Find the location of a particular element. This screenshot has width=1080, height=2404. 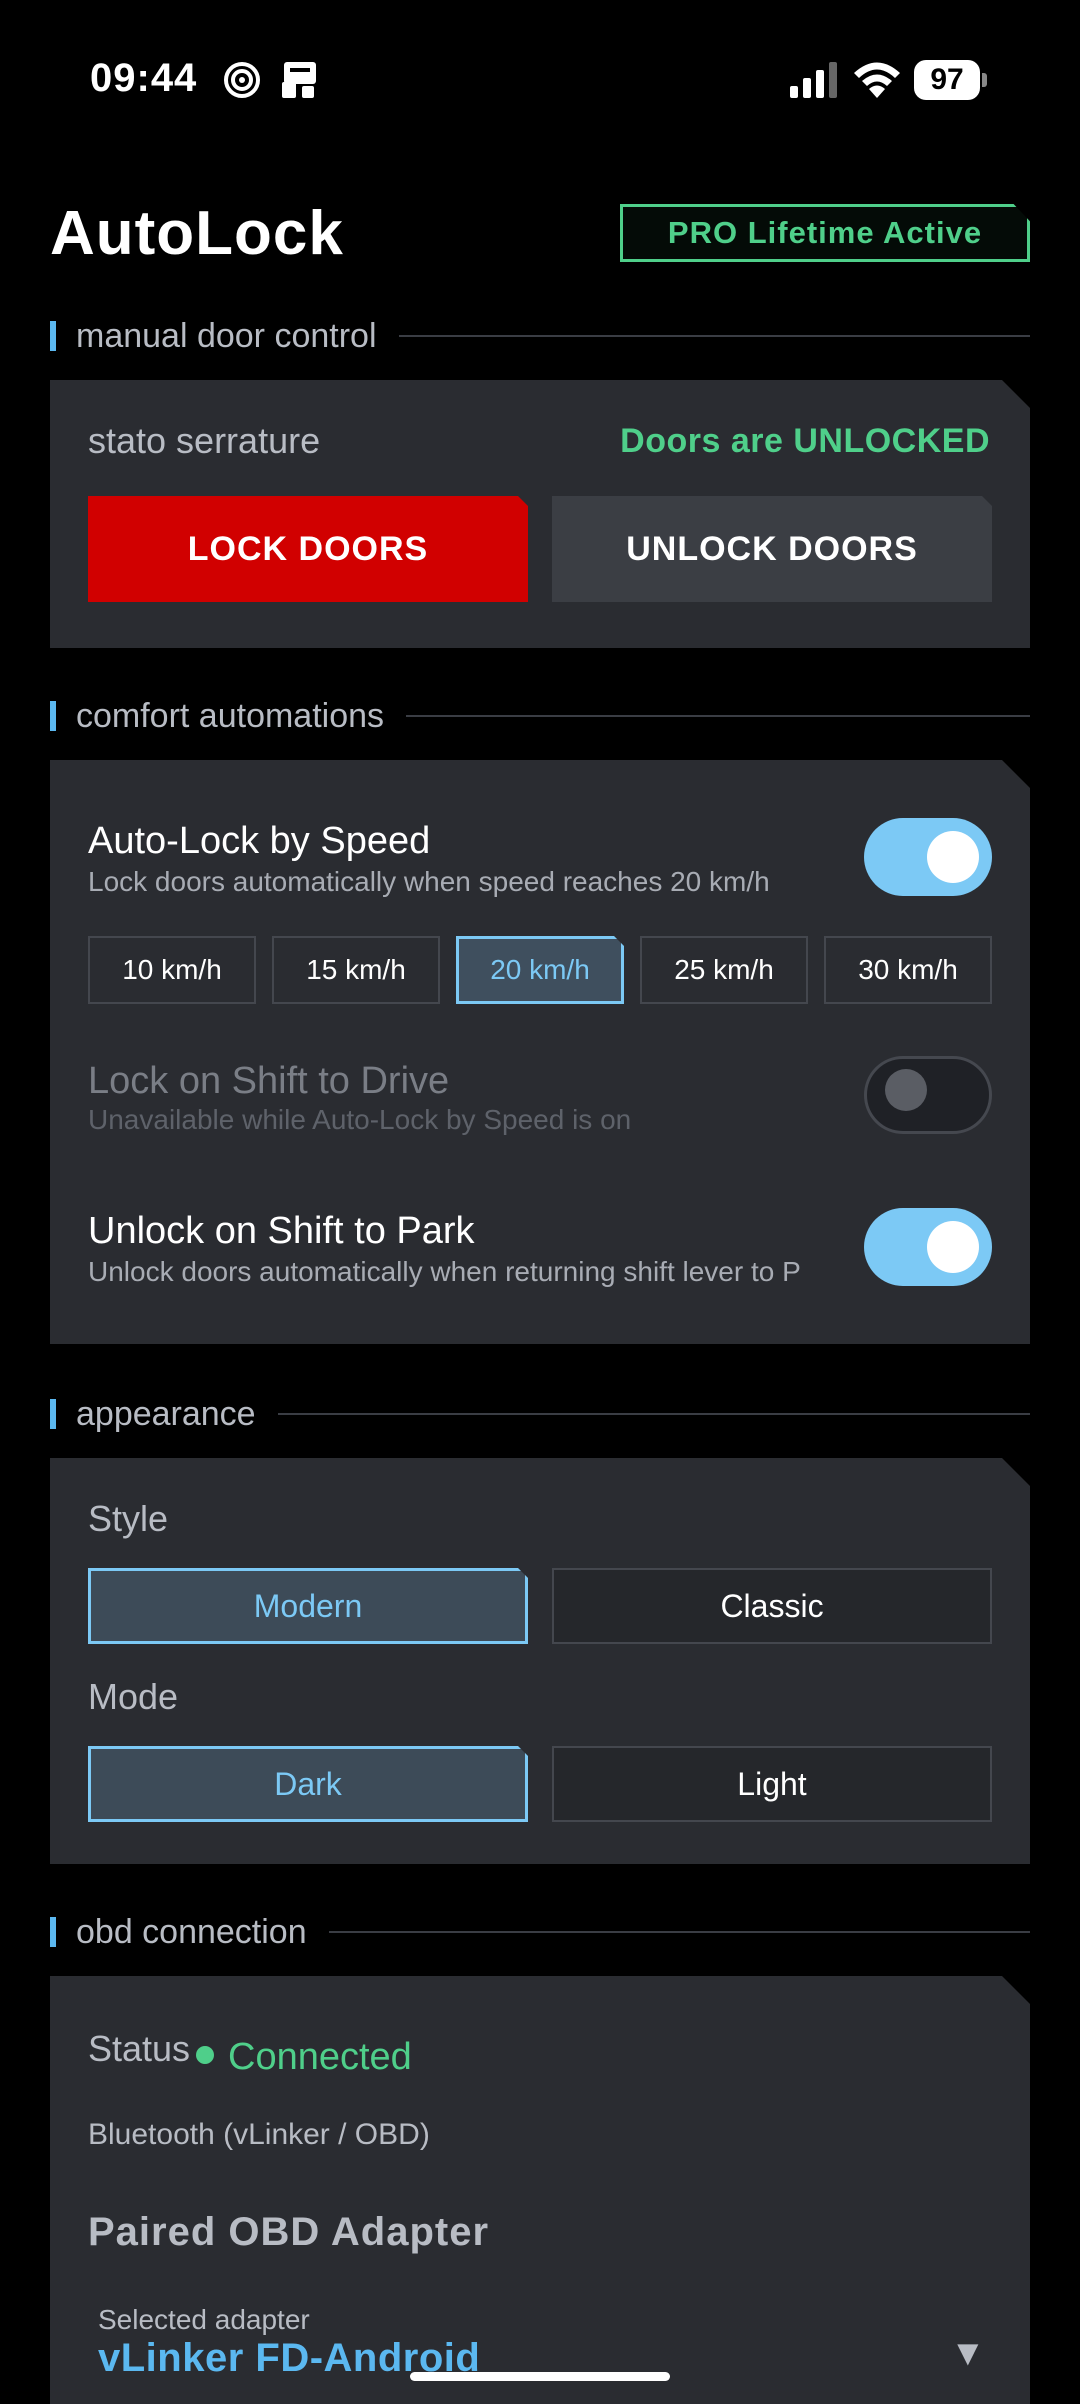

section-header-appearance: appearance is located at coordinates (540, 1414).